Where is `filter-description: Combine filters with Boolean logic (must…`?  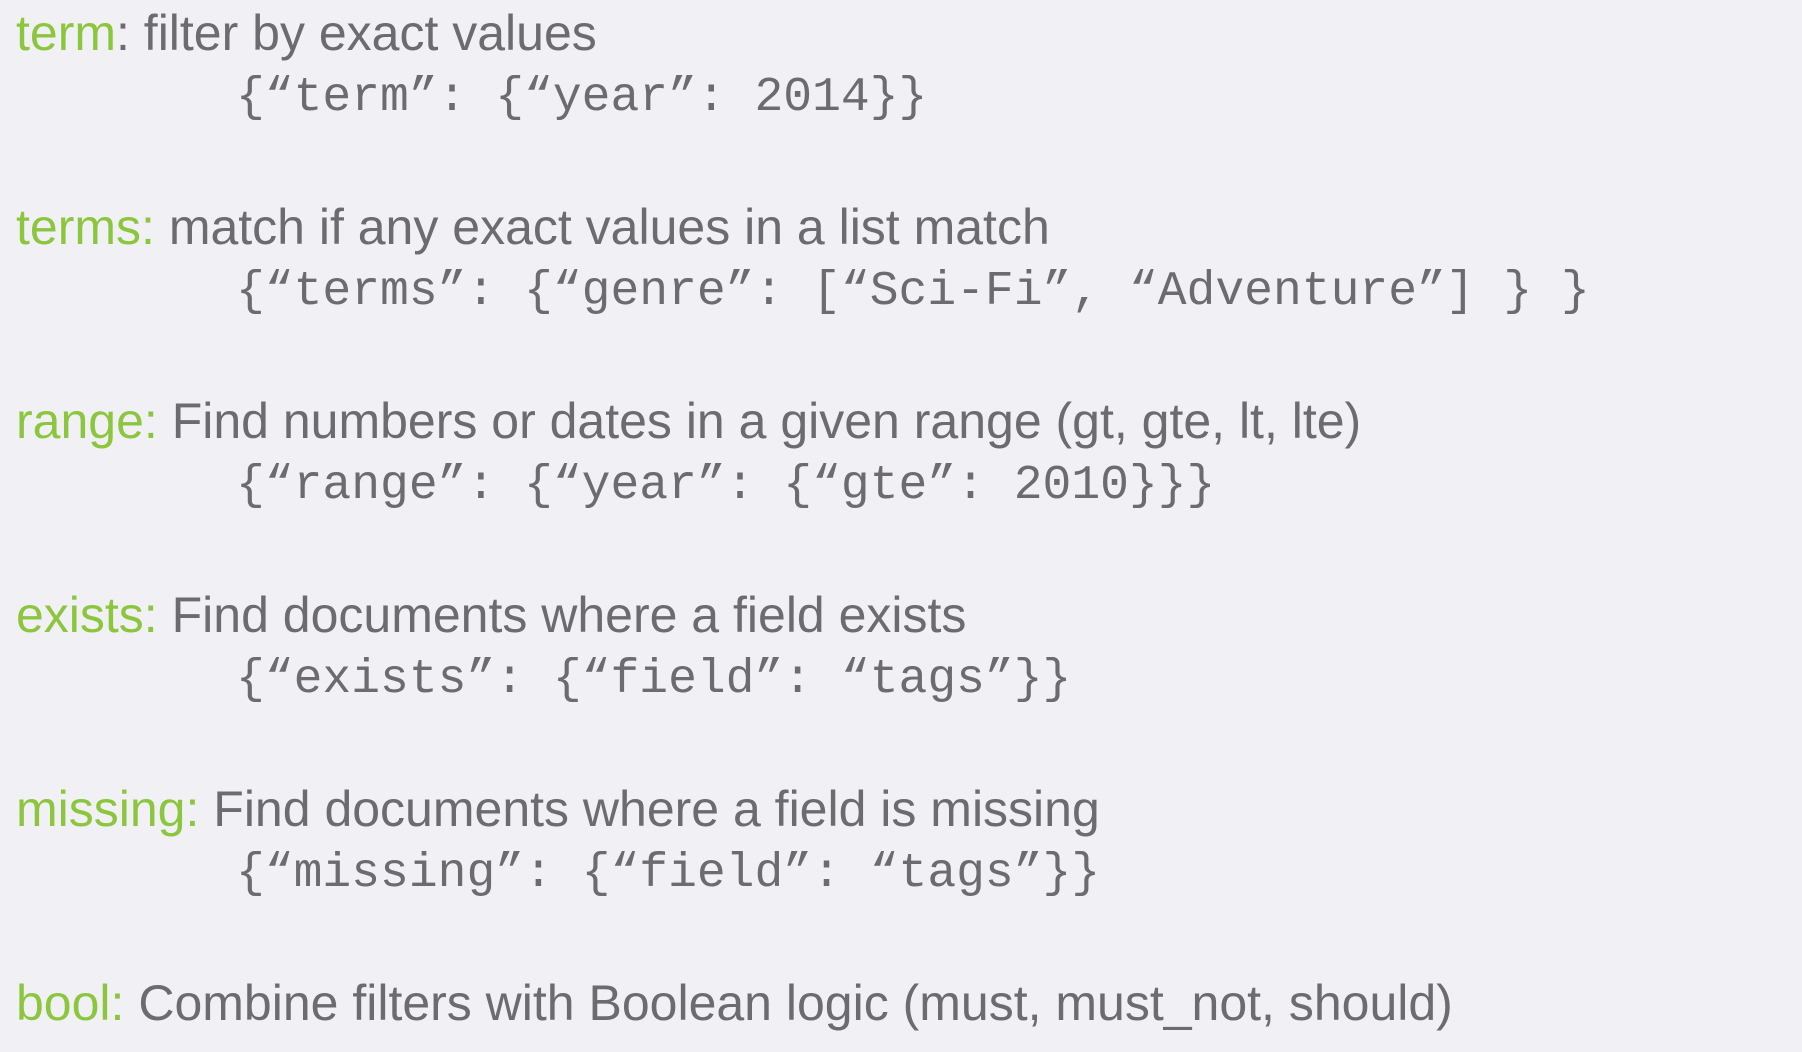 filter-description: Combine filters with Boolean logic (must… is located at coordinates (795, 1003).